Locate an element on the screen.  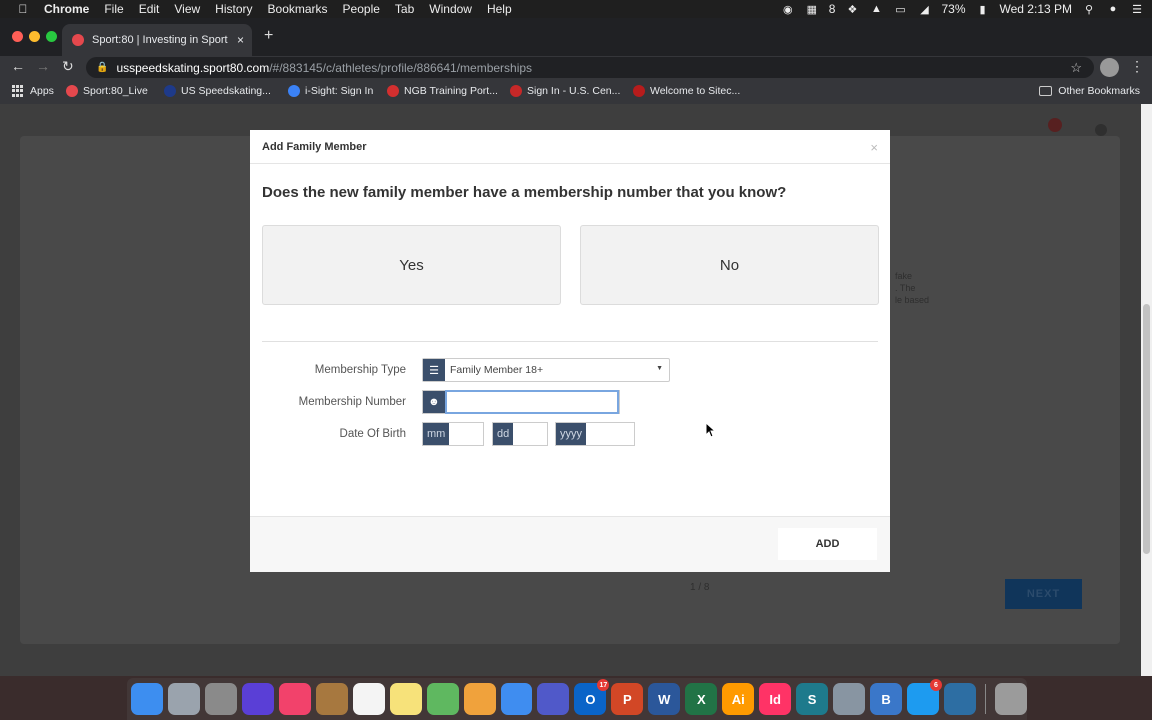
next-button: NEXT is located at coordinates (1043, 594).